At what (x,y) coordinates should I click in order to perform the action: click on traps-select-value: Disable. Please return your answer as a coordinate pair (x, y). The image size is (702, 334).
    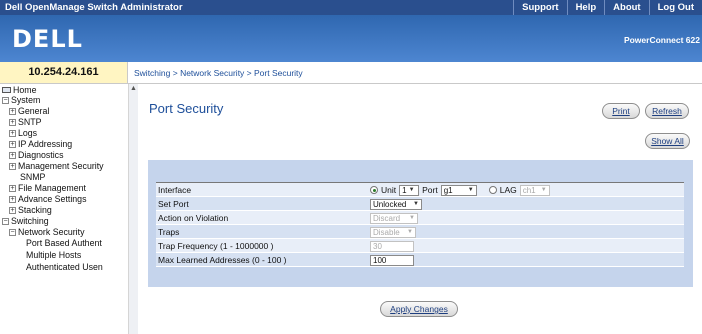
    Looking at the image, I should click on (386, 232).